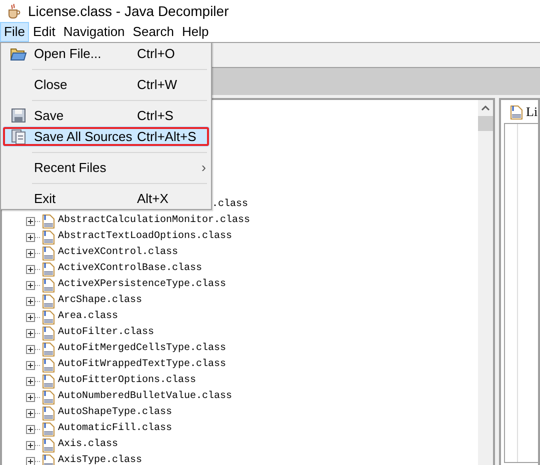 Image resolution: width=540 pixels, height=465 pixels. Describe the element at coordinates (88, 317) in the screenshot. I see `tree-item: Area.class` at that location.